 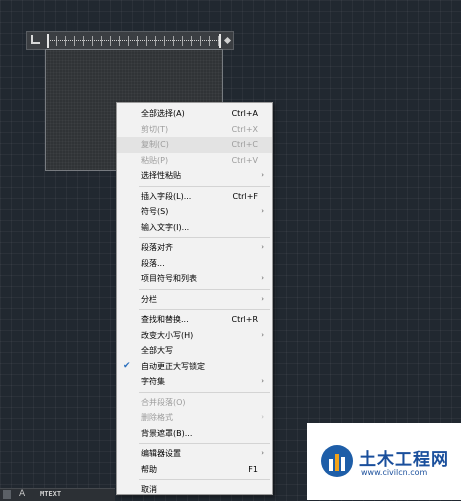 I want to click on menu-item-label: 取消, so click(x=149, y=489).